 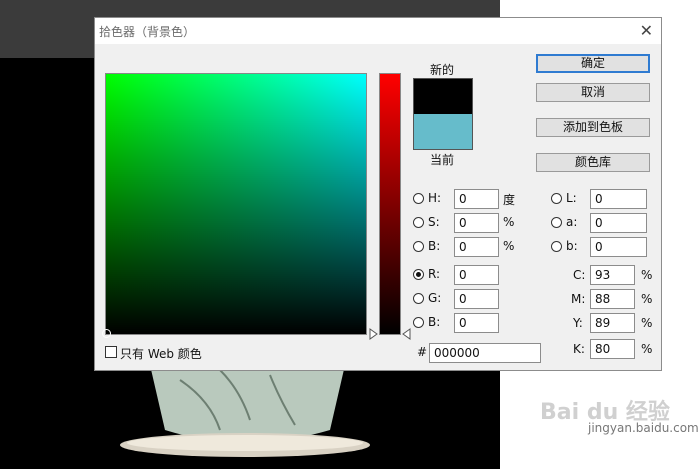 I want to click on radio-g, so click(x=418, y=298).